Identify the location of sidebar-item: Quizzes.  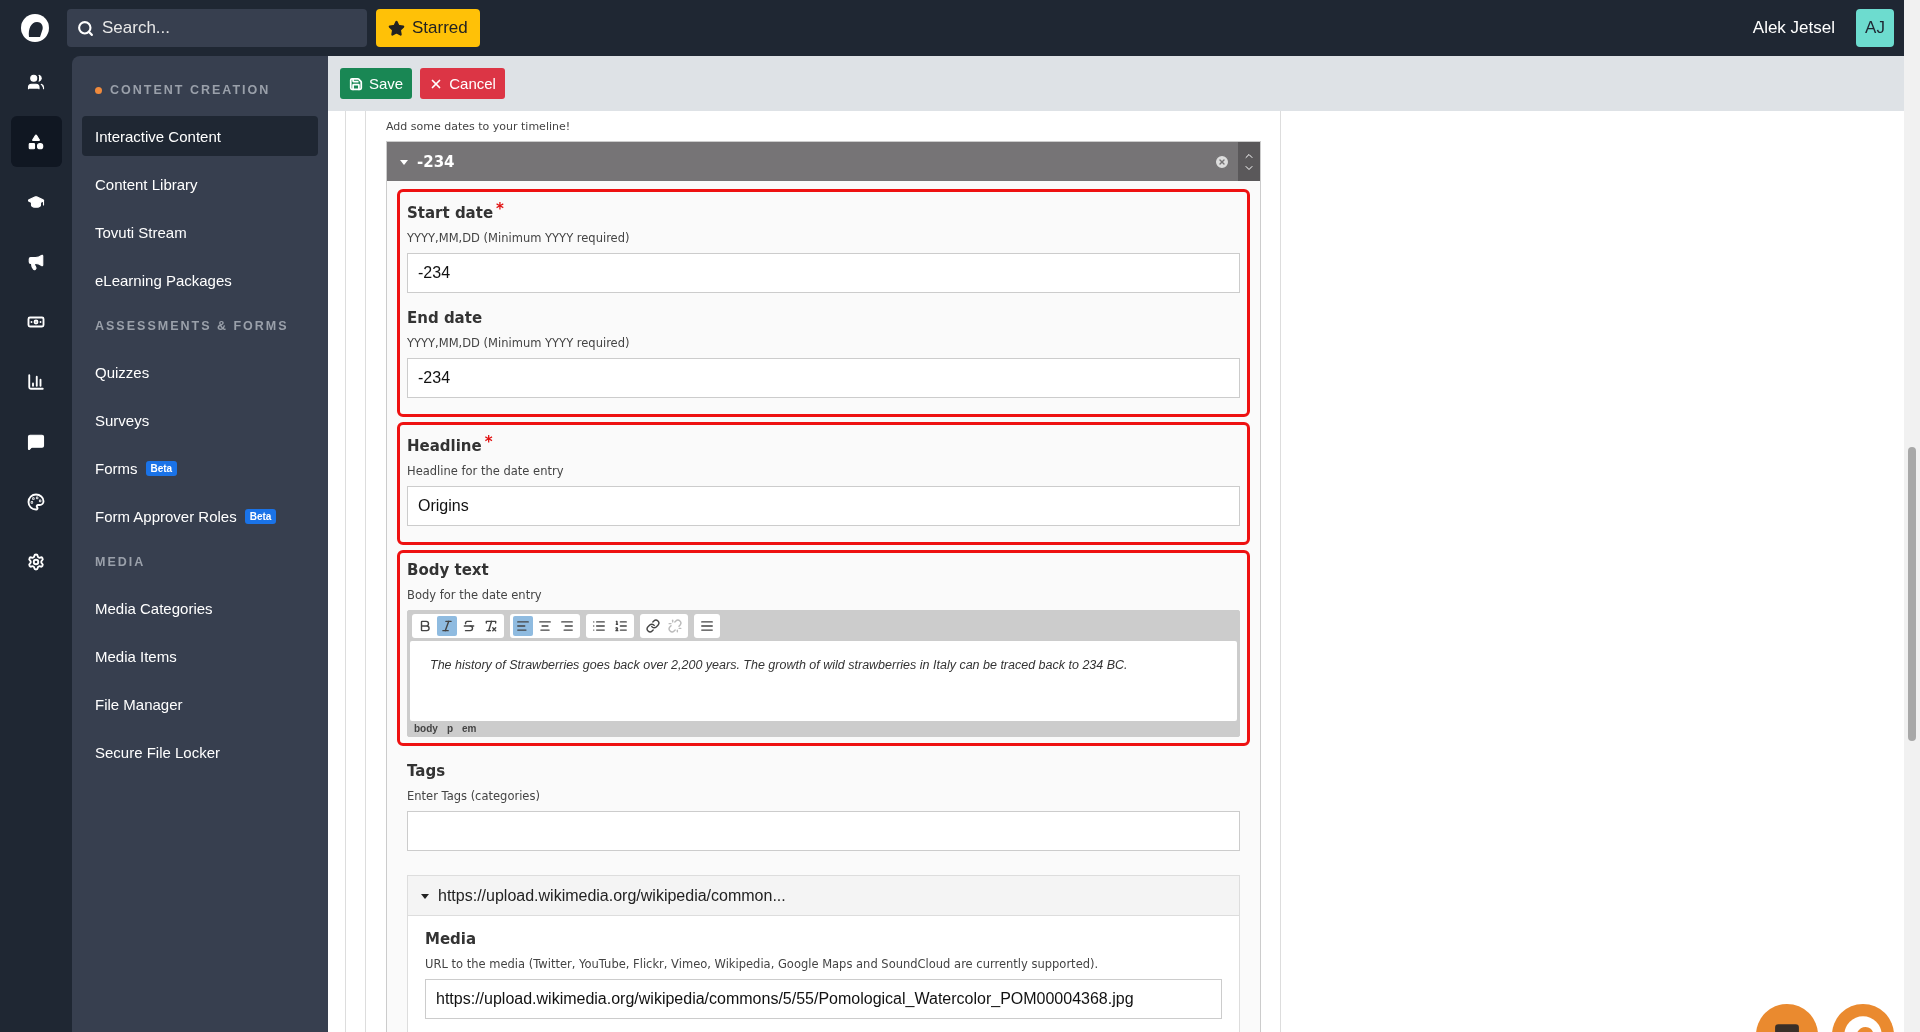
(200, 372).